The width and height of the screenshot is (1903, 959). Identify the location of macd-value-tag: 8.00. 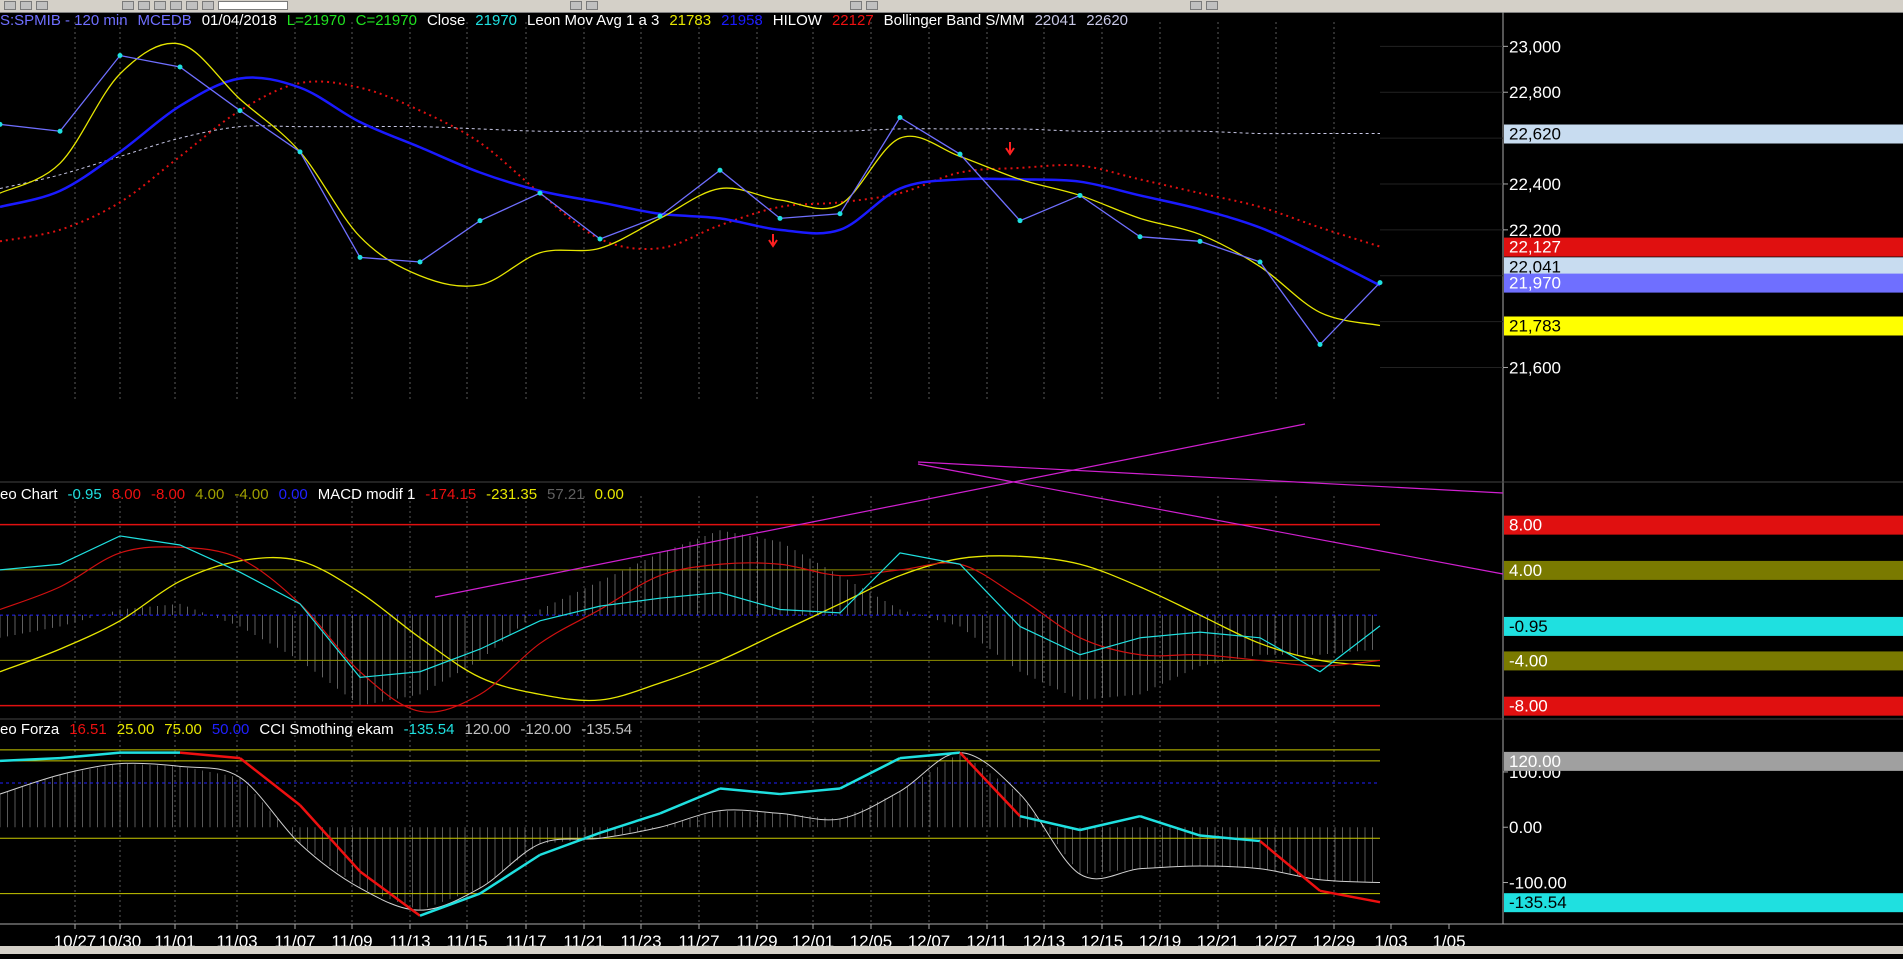
(1703, 525).